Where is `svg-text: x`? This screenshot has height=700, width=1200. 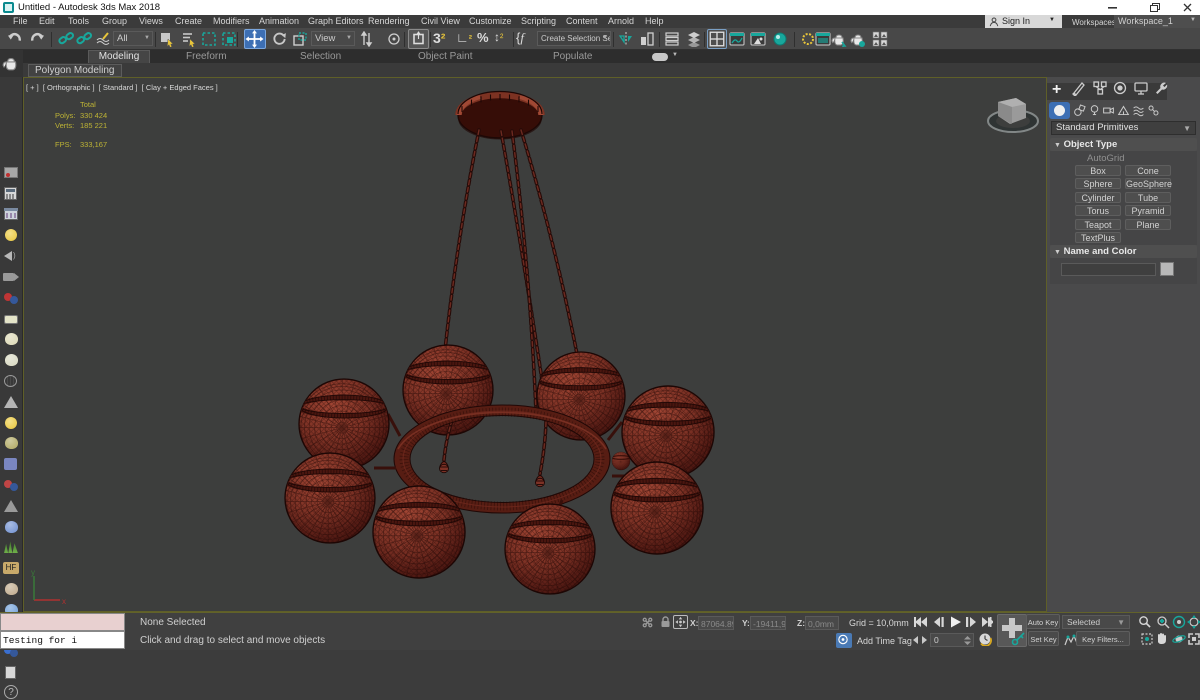 svg-text: x is located at coordinates (64, 601).